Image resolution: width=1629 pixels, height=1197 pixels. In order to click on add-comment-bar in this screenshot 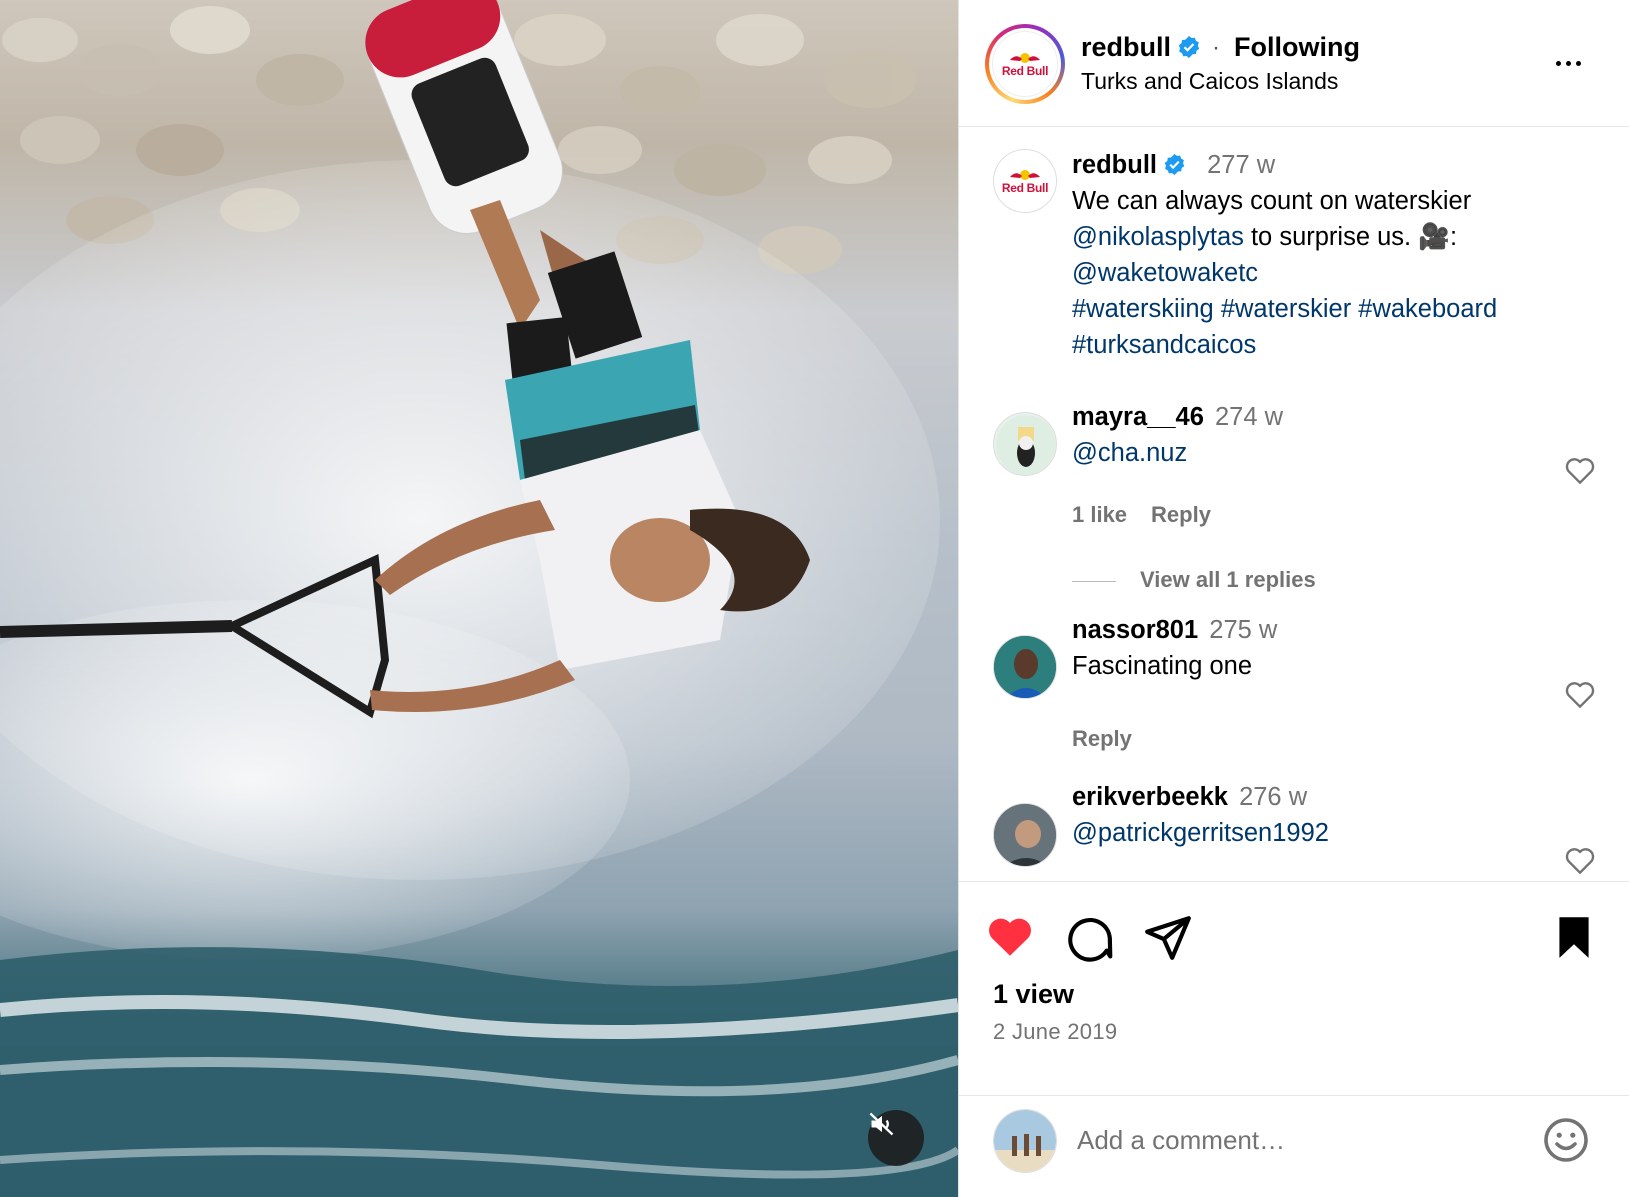, I will do `click(1294, 1146)`.